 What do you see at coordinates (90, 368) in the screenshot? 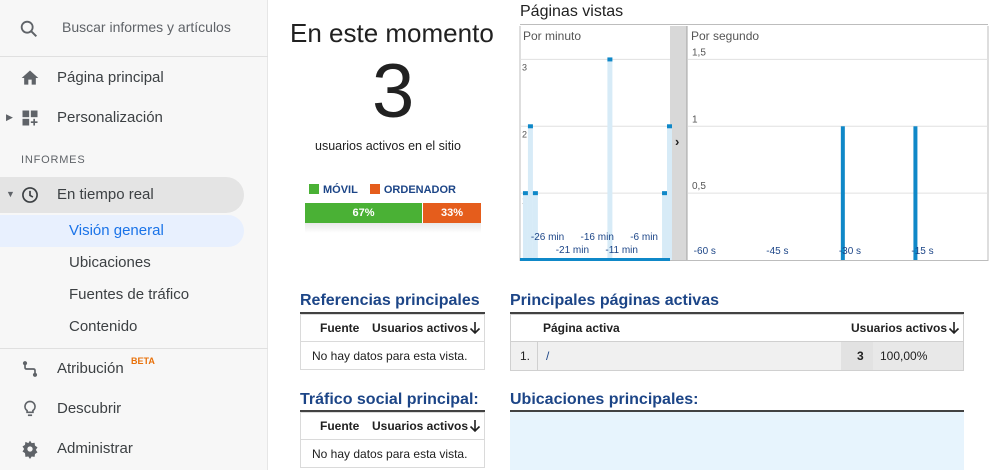
I see `nav-attribution-label: Atribución` at bounding box center [90, 368].